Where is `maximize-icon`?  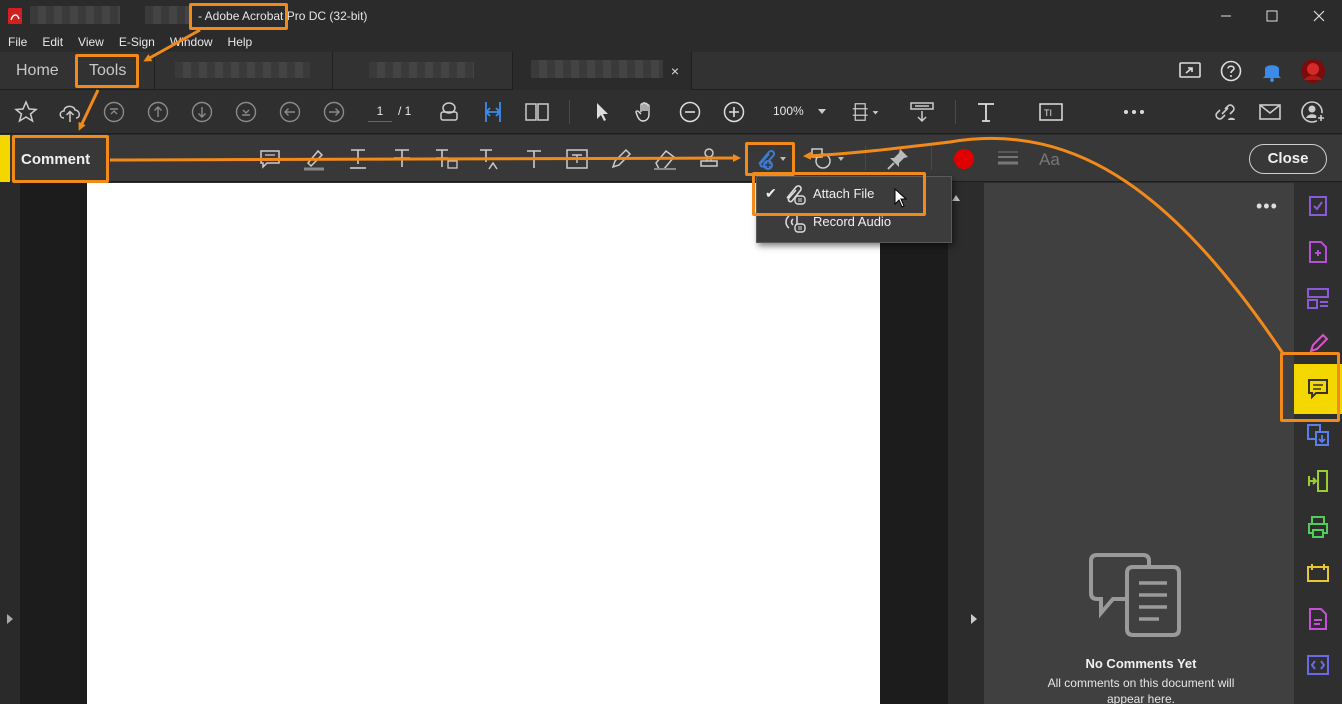
maximize-icon is located at coordinates (1272, 16).